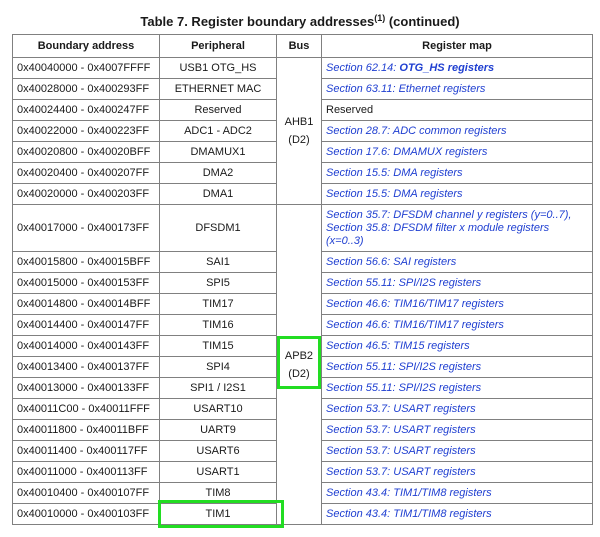 This screenshot has height=537, width=600. Describe the element at coordinates (218, 388) in the screenshot. I see `peripheral-cell: SPI1 / I2S1` at that location.